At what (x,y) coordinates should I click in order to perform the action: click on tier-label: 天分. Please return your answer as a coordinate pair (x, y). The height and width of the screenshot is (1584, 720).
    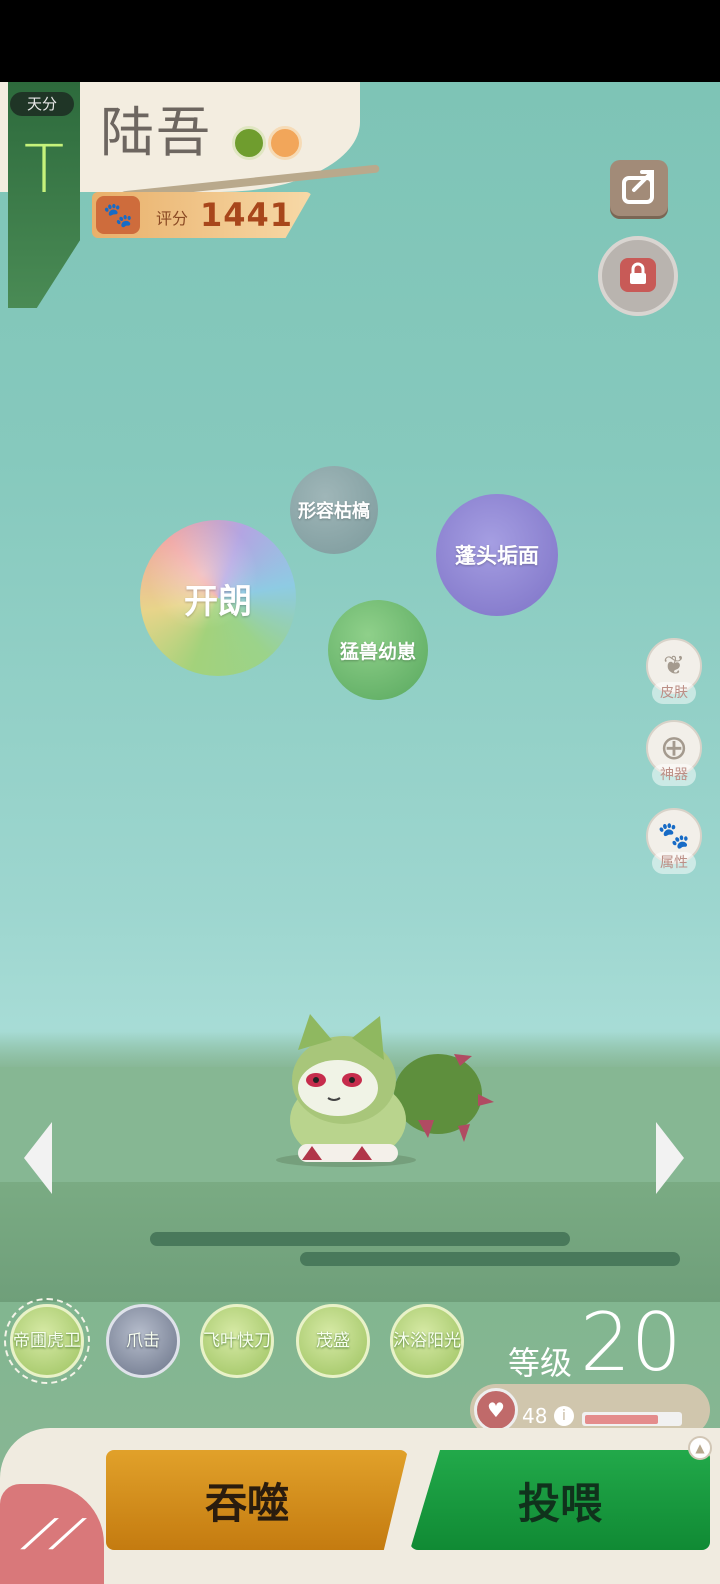
    Looking at the image, I should click on (42, 104).